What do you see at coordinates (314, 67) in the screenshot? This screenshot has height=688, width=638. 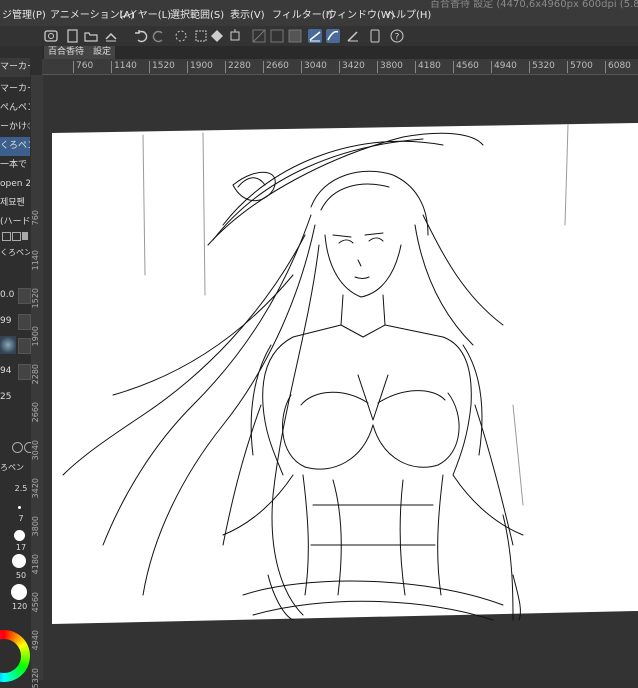 I see `h-tick: 3040` at bounding box center [314, 67].